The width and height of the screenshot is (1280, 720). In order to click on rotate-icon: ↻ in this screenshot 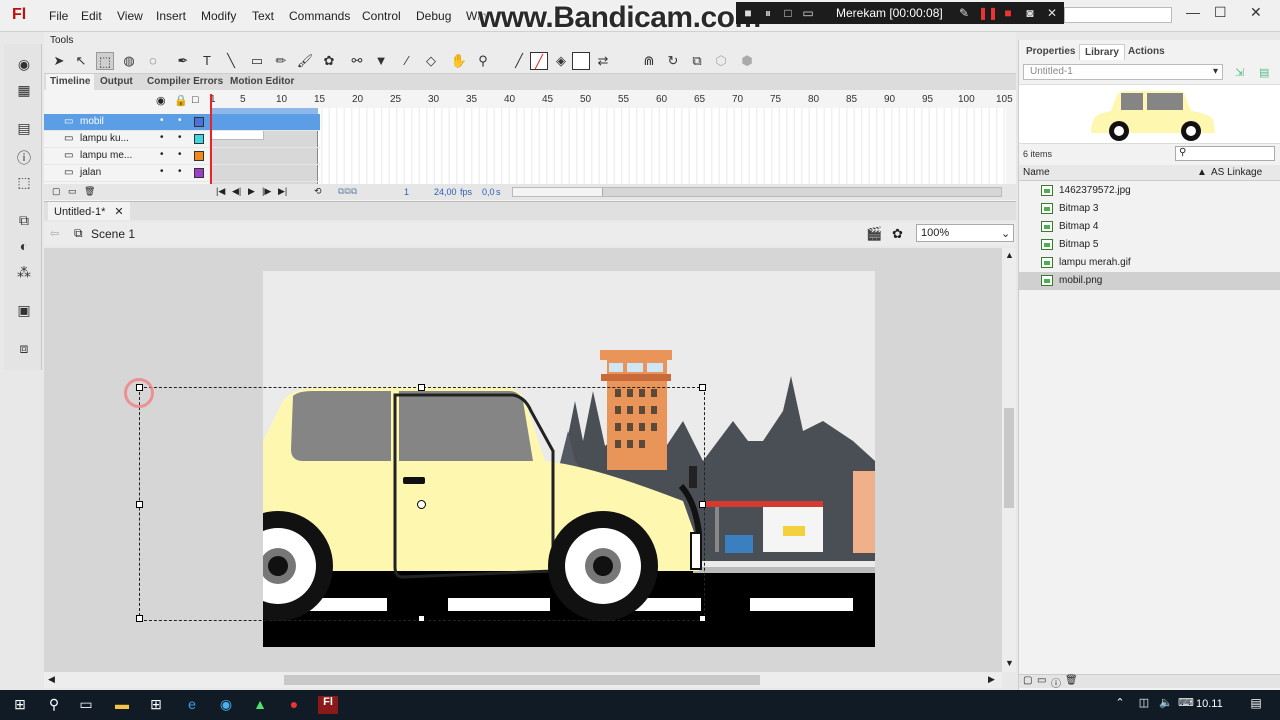, I will do `click(673, 61)`.